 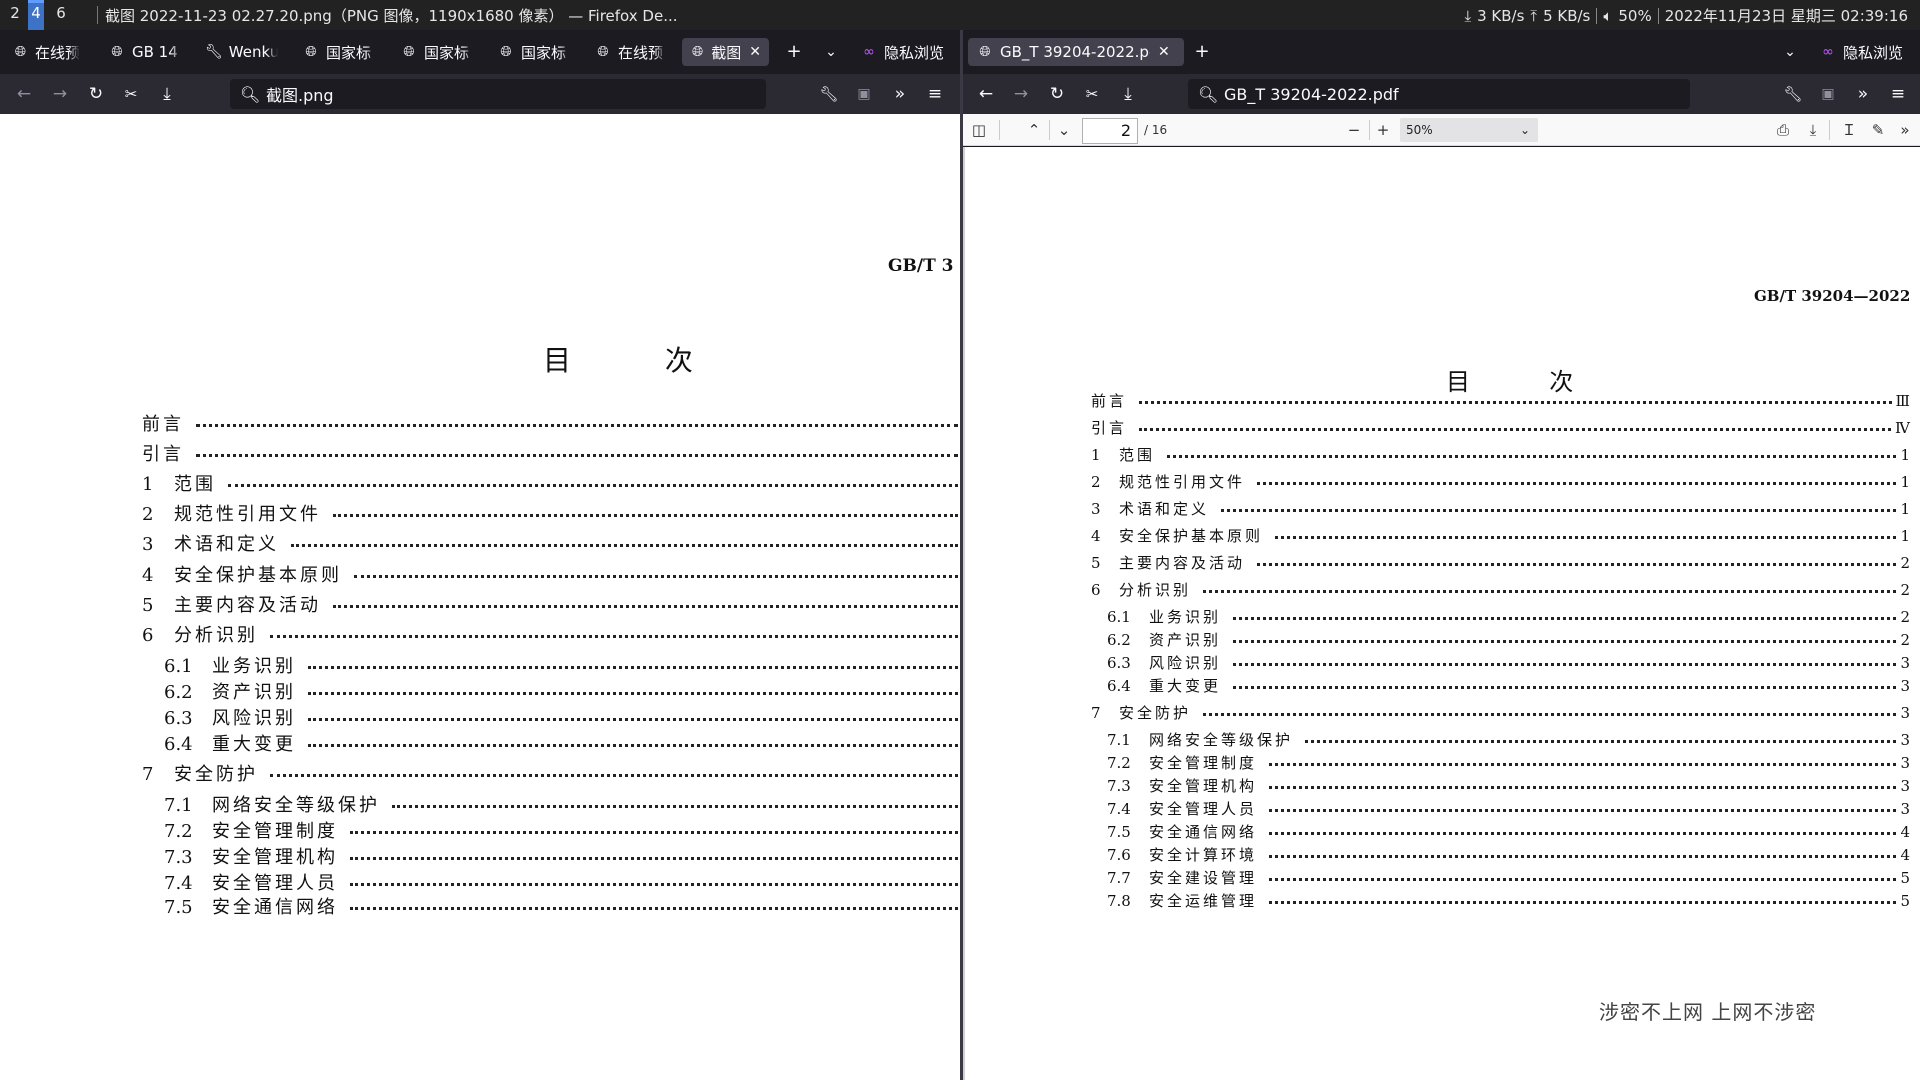 What do you see at coordinates (178, 744) in the screenshot?
I see `toc-entry-number: 6.4` at bounding box center [178, 744].